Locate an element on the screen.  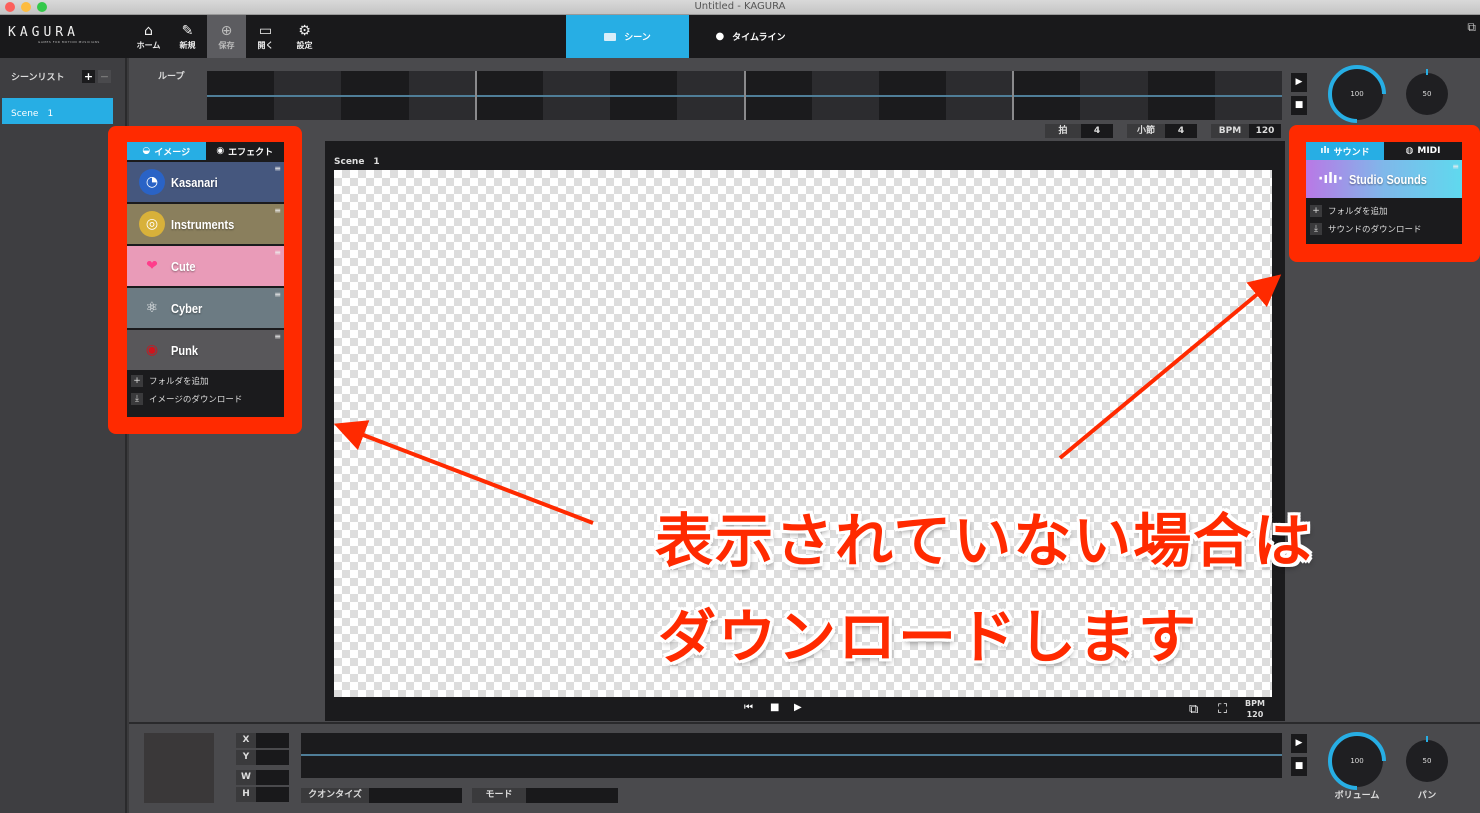
layer-thumbnail is located at coordinates (179, 768).